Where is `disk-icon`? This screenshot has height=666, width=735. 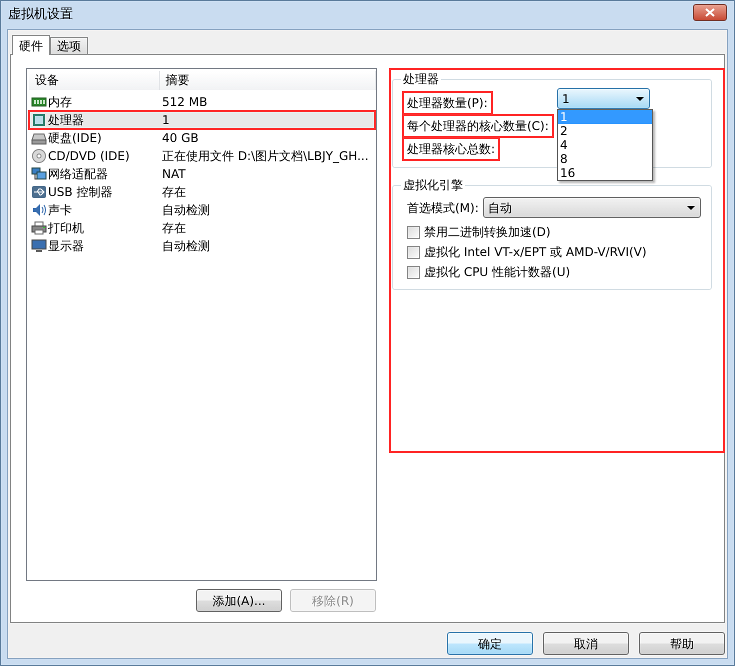 disk-icon is located at coordinates (39, 138).